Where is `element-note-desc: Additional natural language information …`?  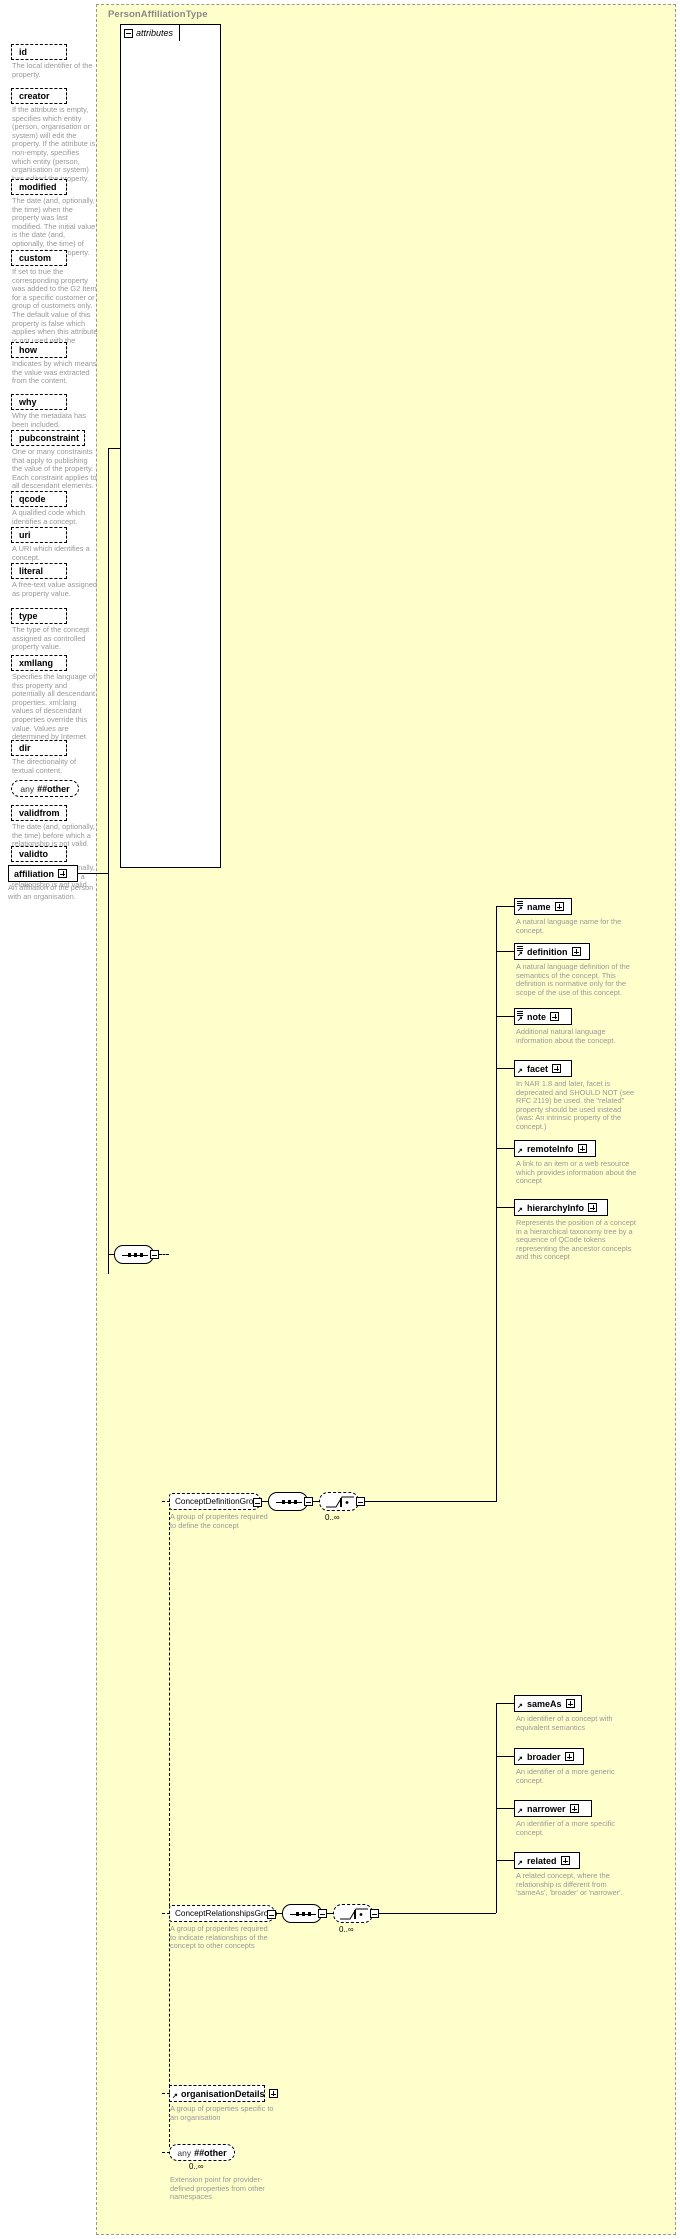 element-note-desc: Additional natural language information … is located at coordinates (566, 1036).